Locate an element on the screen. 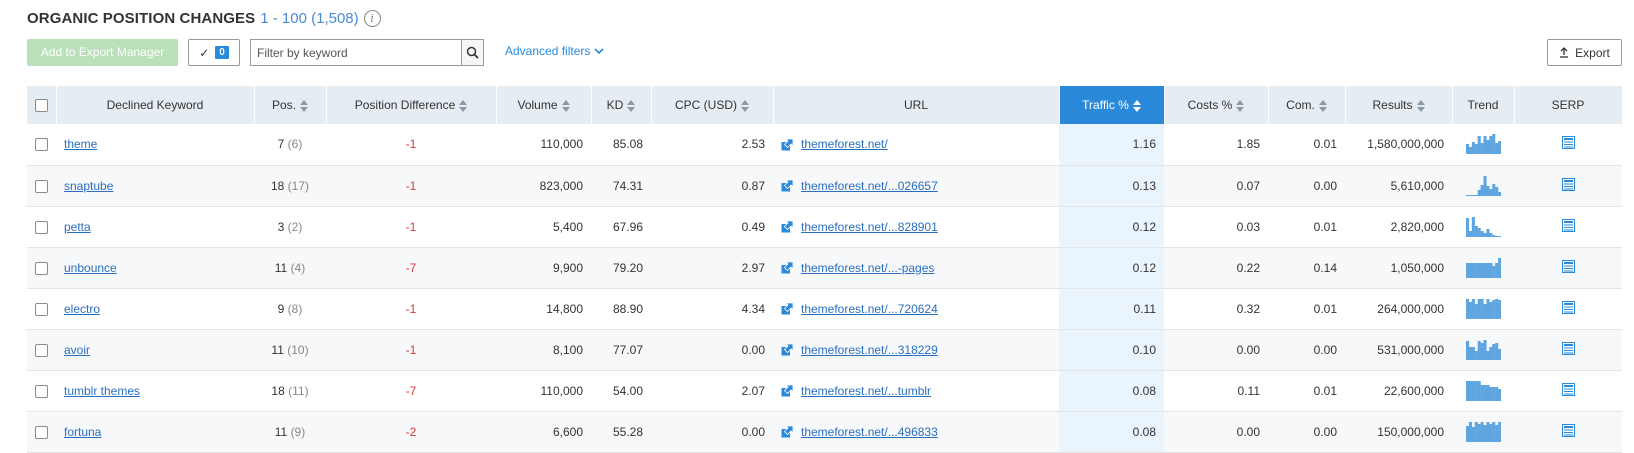 The image size is (1634, 453). column-header-costs: Costs % is located at coordinates (1216, 105).